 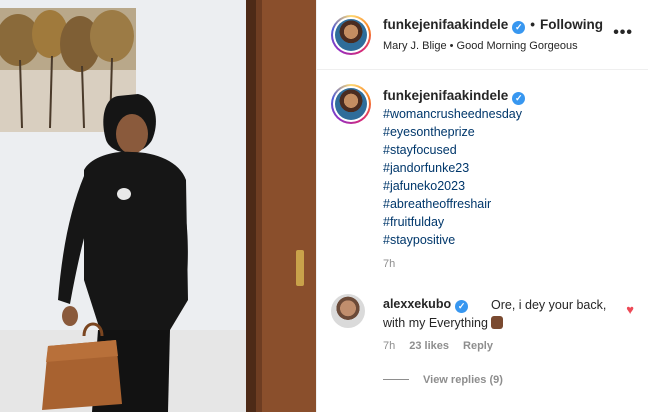 I want to click on author-line: funkejenifaakindele ✓ • Following, so click(x=493, y=25).